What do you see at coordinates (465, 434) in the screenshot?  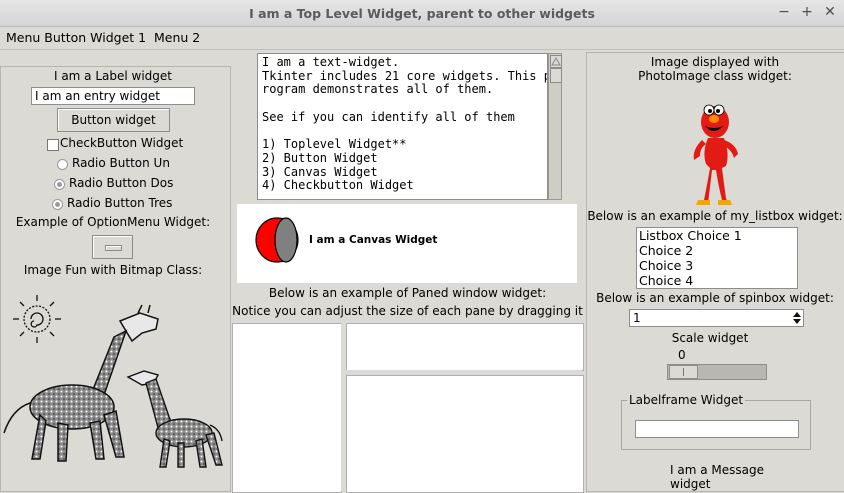 I see `pane-bottom-right` at bounding box center [465, 434].